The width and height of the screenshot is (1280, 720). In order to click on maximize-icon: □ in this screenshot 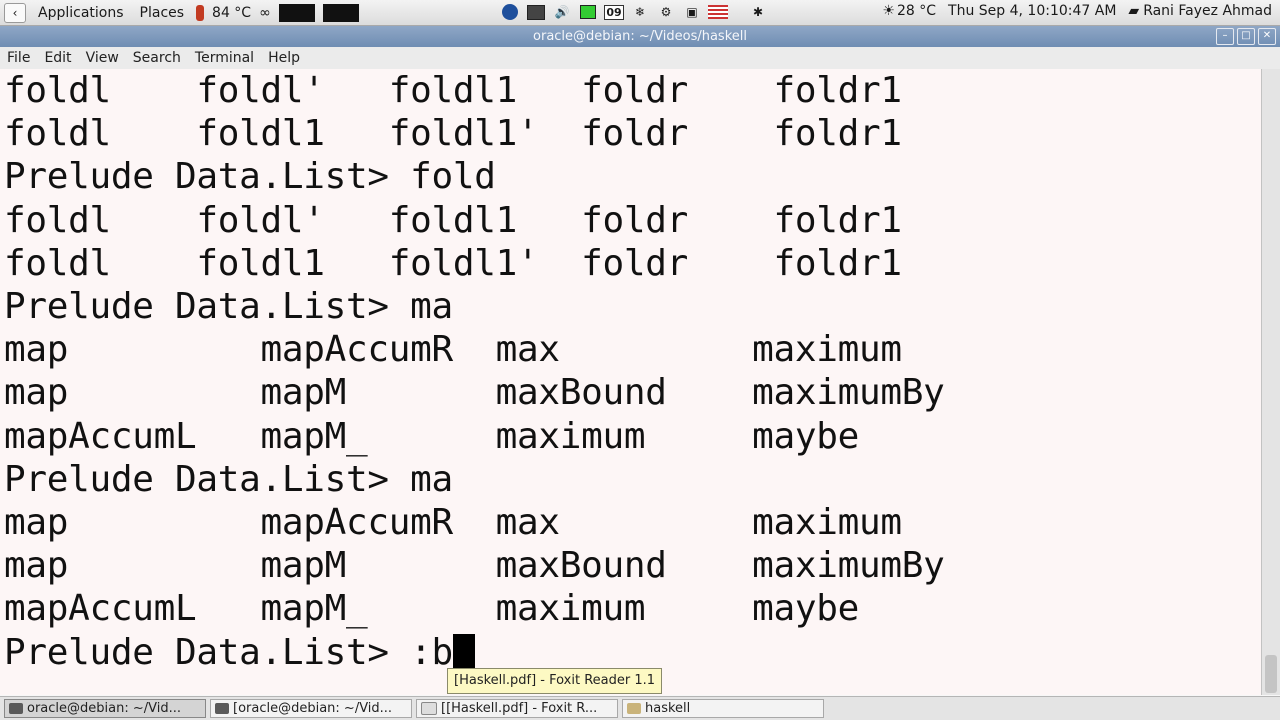, I will do `click(1246, 36)`.